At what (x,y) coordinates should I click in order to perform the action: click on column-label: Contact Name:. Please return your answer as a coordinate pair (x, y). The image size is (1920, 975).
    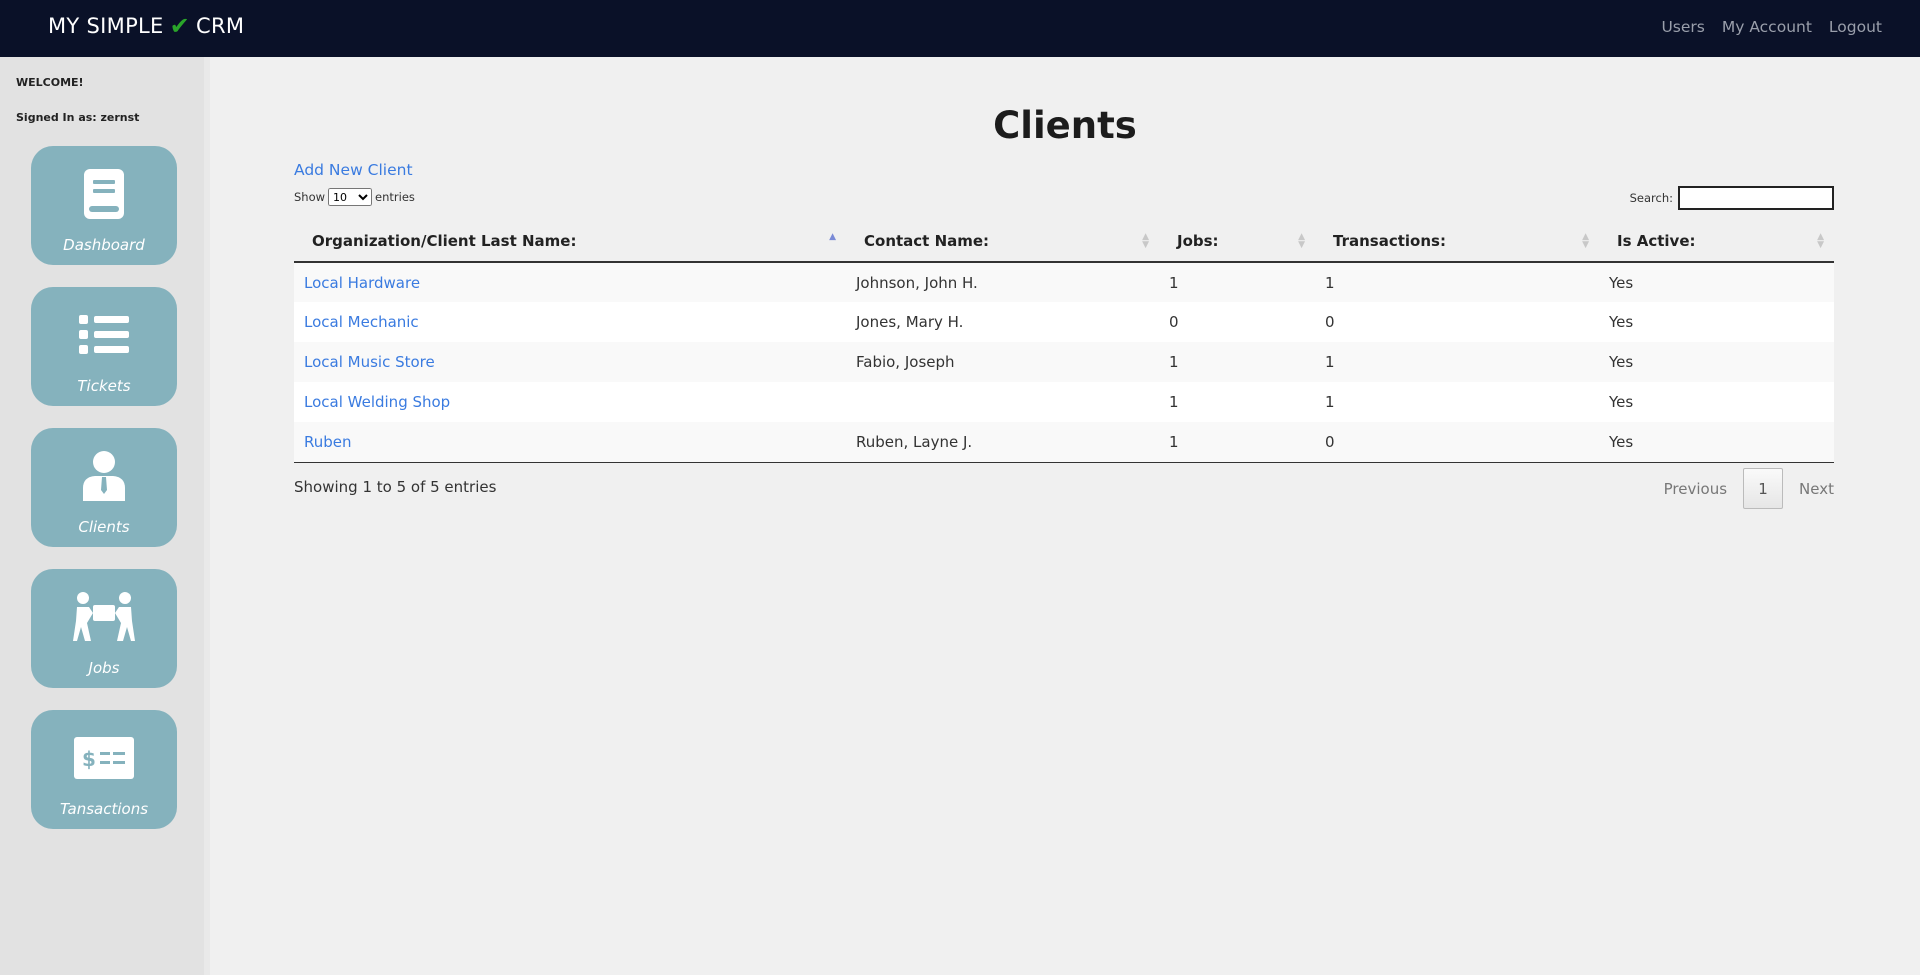
    Looking at the image, I should click on (927, 240).